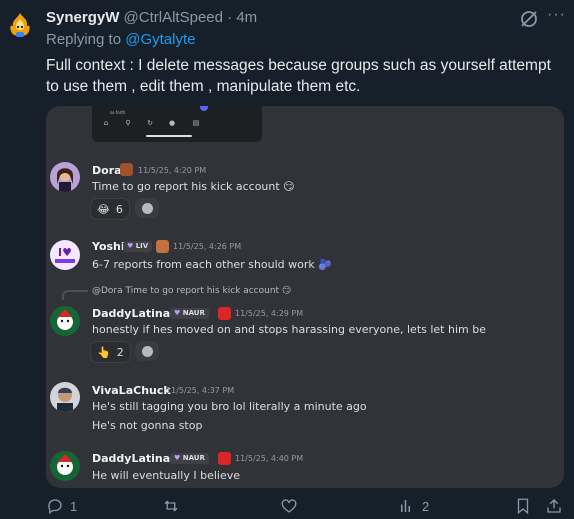  I want to click on share-button, so click(554, 506).